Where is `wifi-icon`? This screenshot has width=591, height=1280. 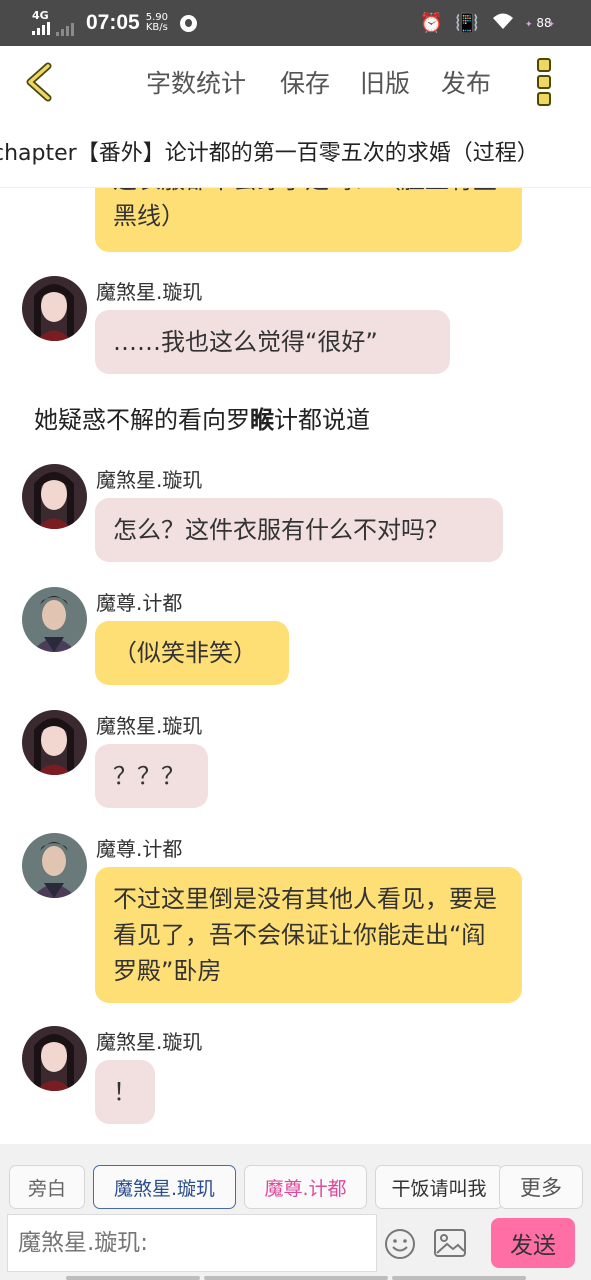
wifi-icon is located at coordinates (503, 23).